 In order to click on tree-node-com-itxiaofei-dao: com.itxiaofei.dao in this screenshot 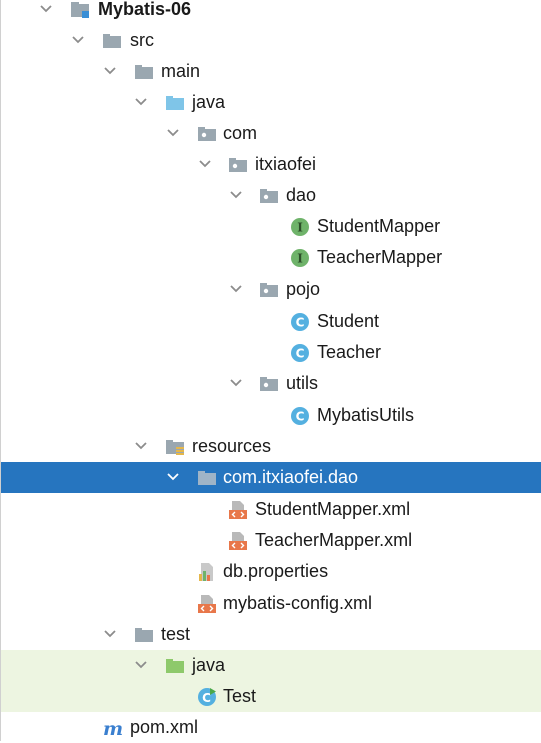, I will do `click(271, 477)`.